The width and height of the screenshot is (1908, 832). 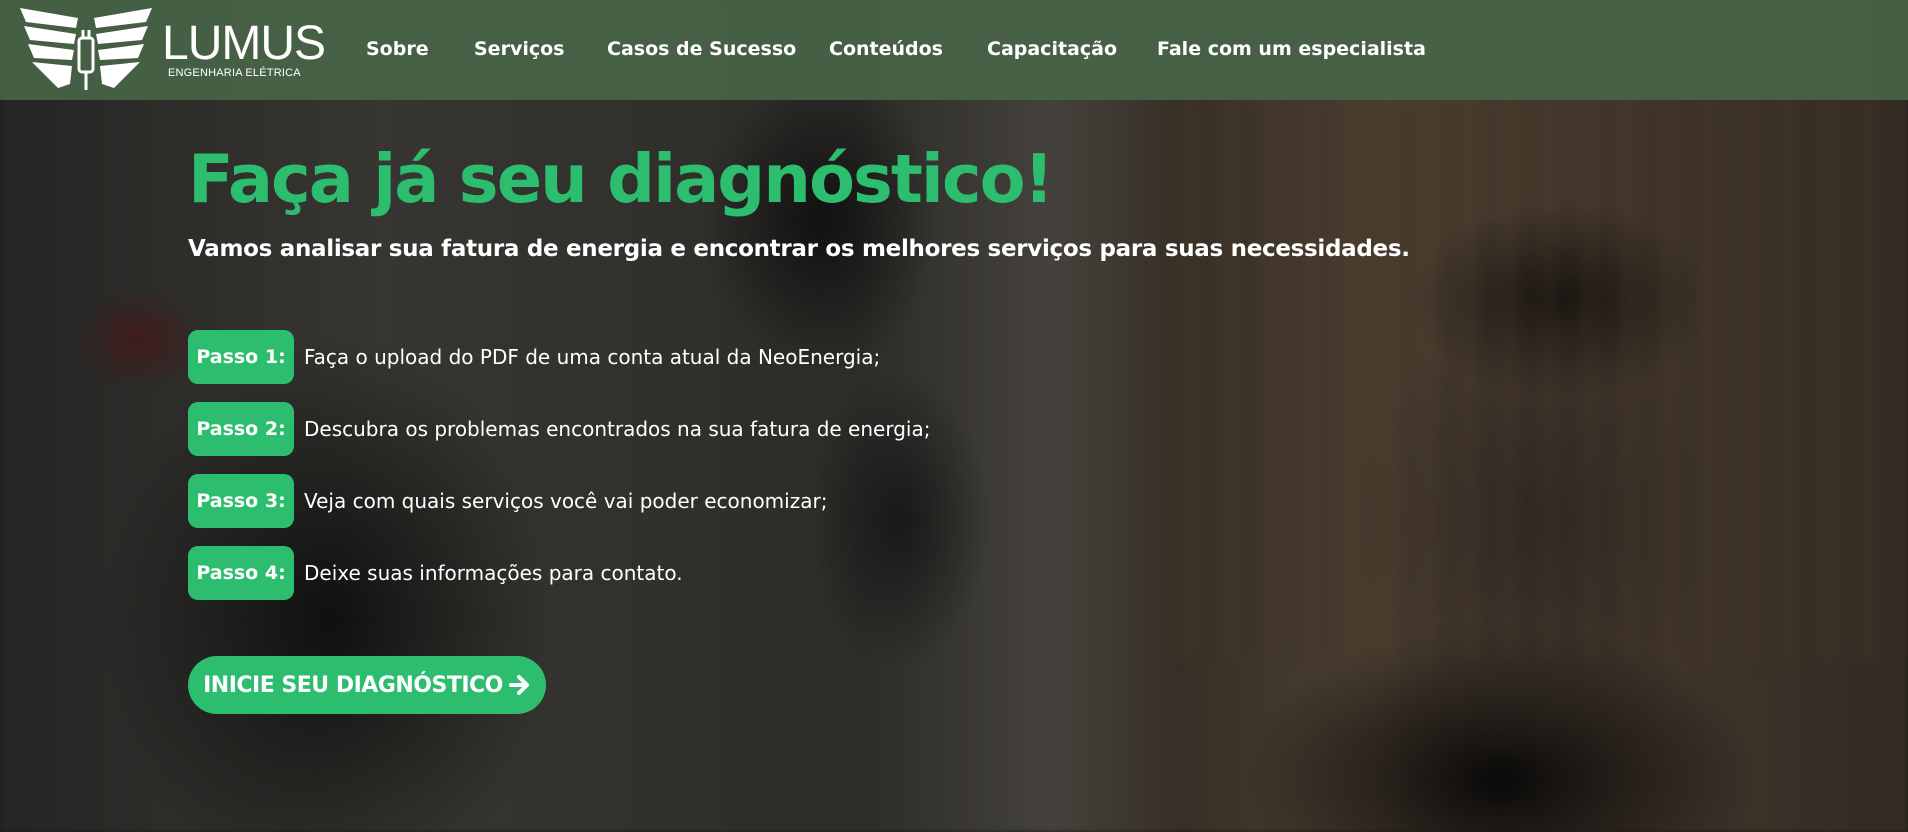 What do you see at coordinates (1291, 49) in the screenshot?
I see `nav-item-fale-com-especialista: Fale com um especialista` at bounding box center [1291, 49].